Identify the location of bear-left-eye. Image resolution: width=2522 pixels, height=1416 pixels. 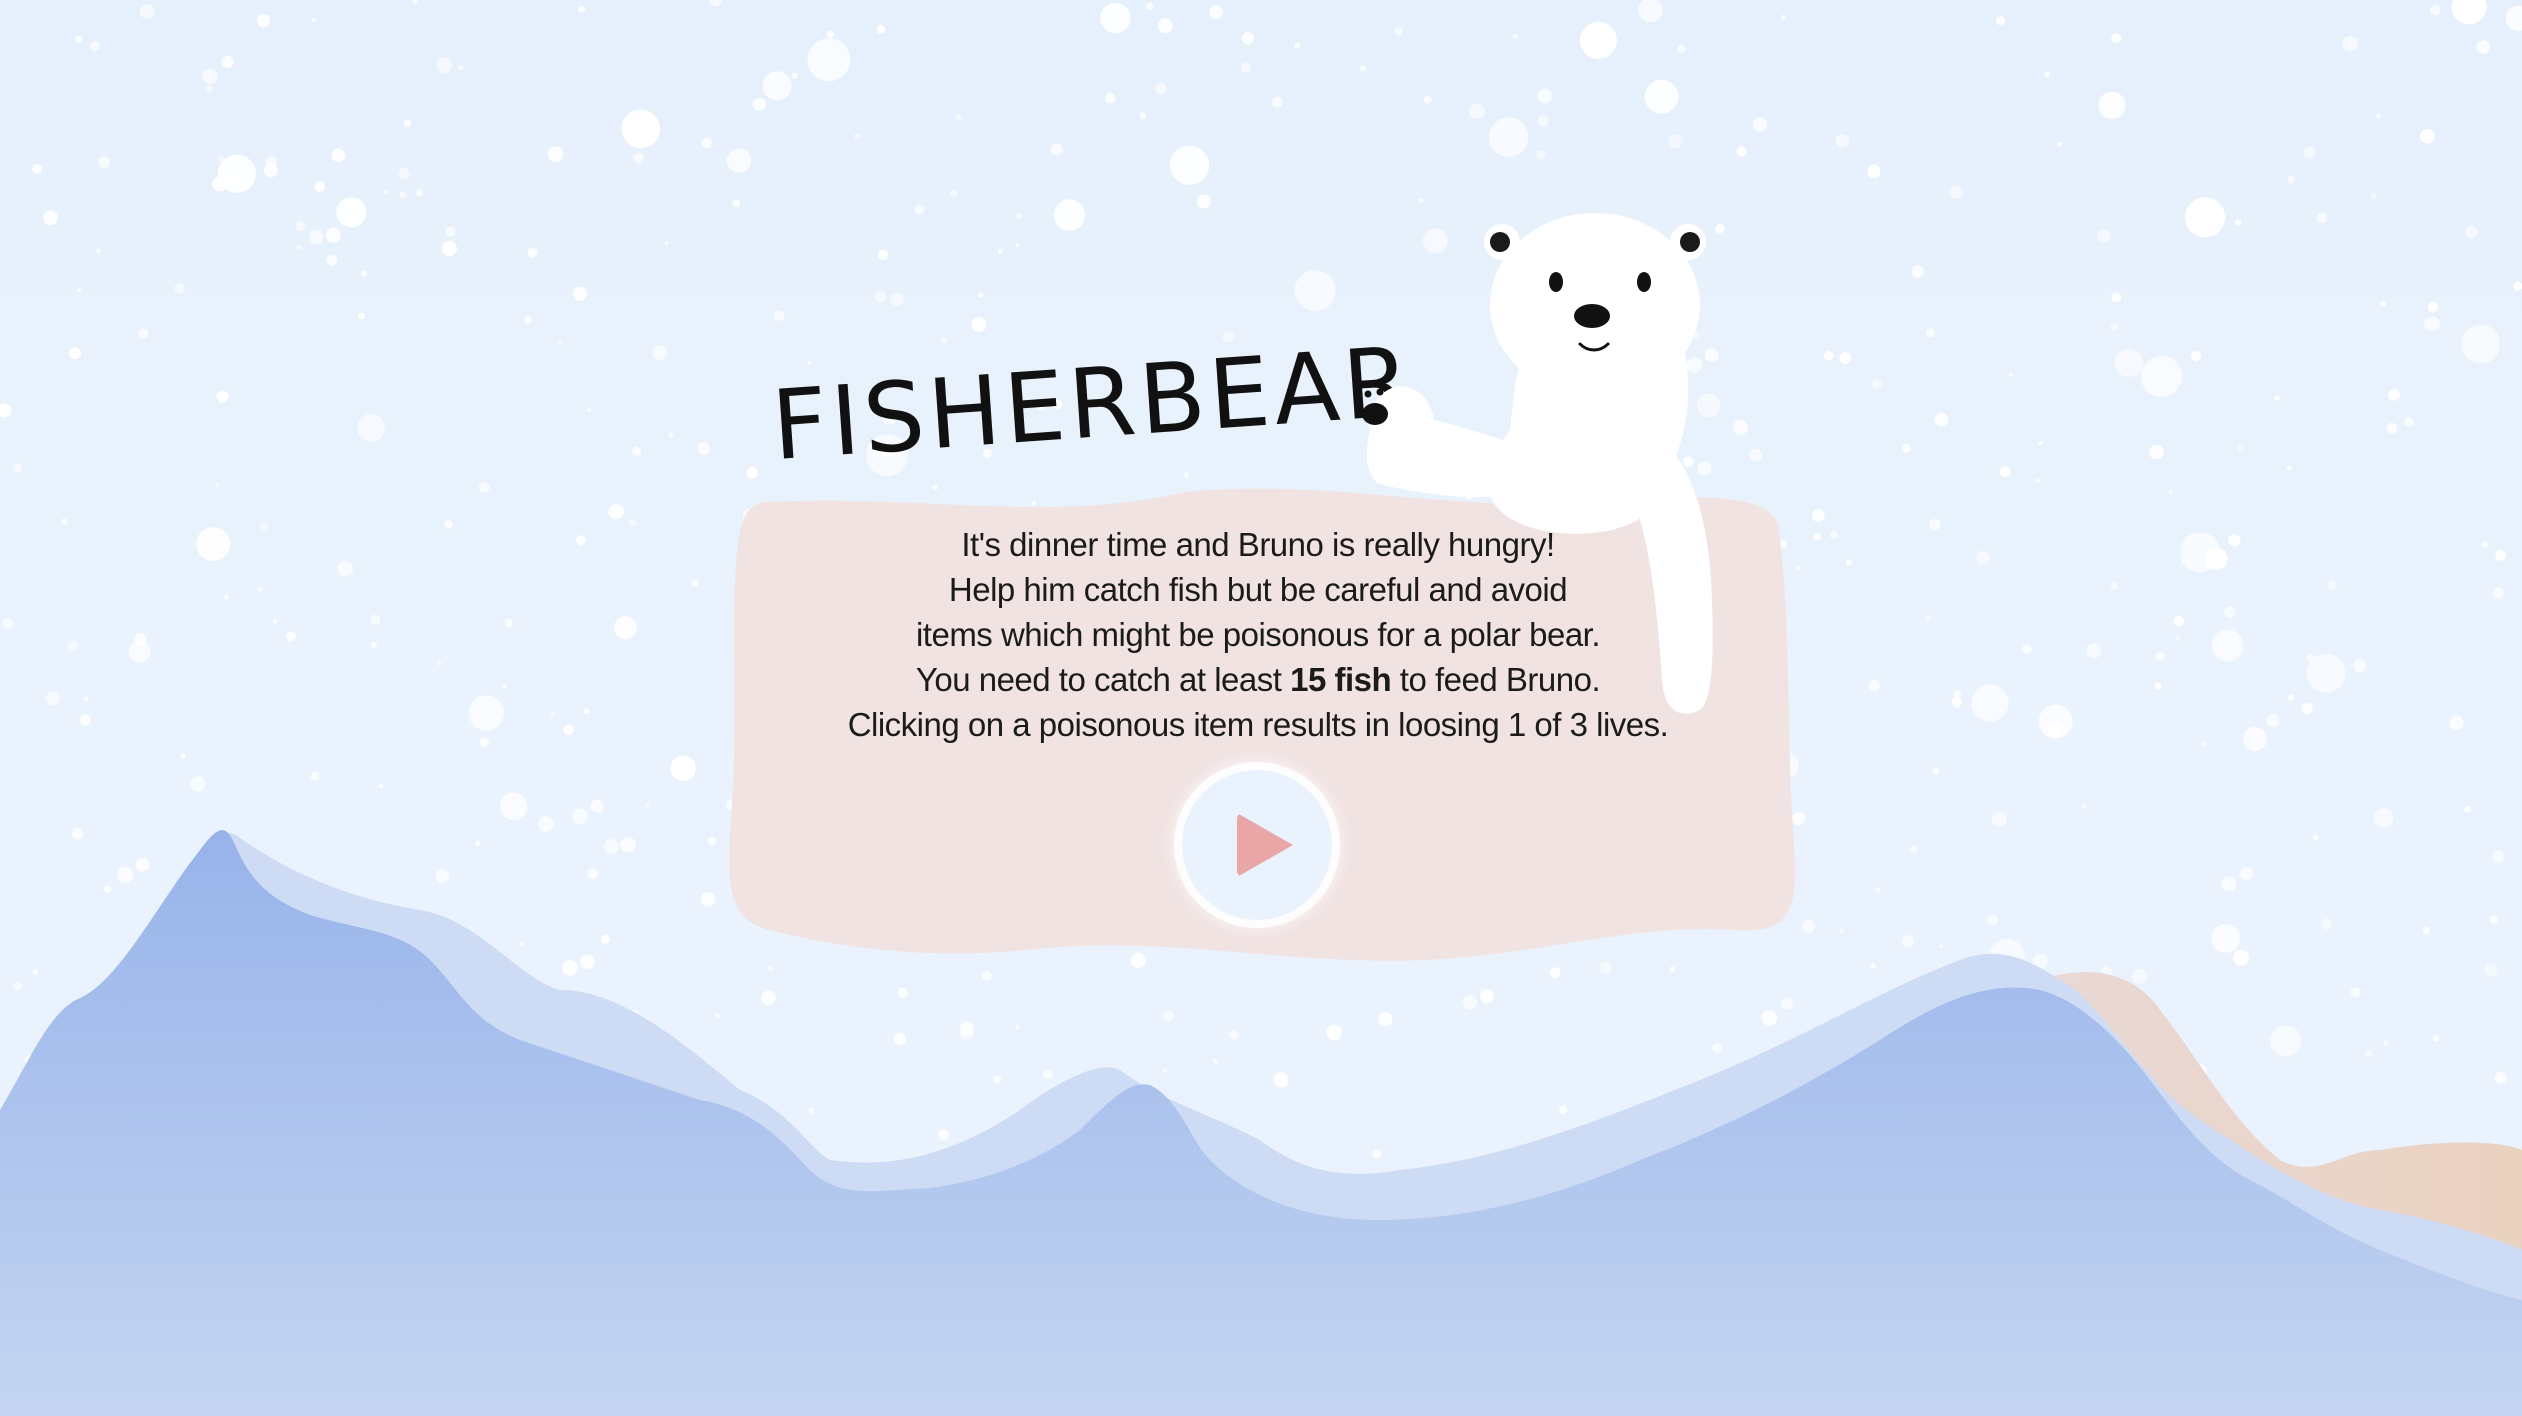
(1556, 282).